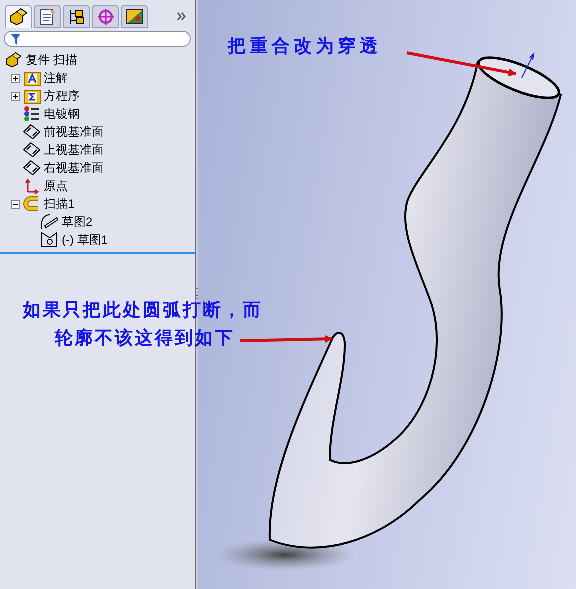  Describe the element at coordinates (305, 46) in the screenshot. I see `annotation-text: 把重合改为穿透` at that location.